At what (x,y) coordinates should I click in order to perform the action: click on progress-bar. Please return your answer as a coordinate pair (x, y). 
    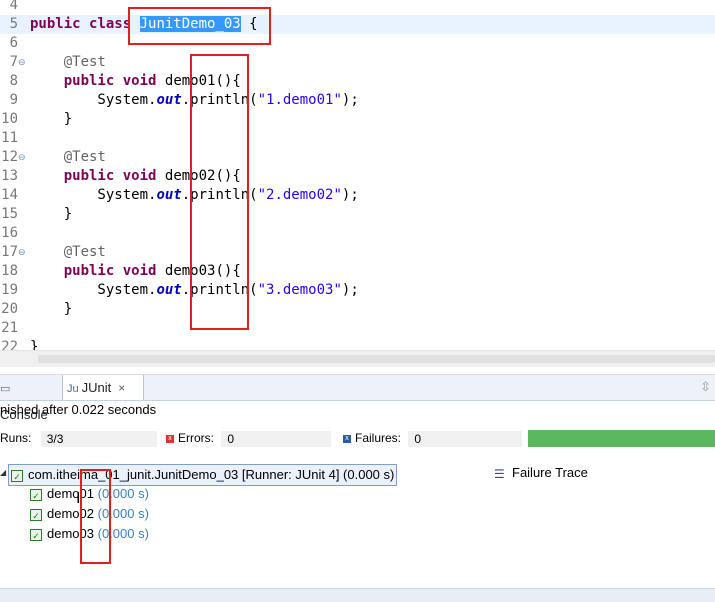
    Looking at the image, I should click on (621, 438).